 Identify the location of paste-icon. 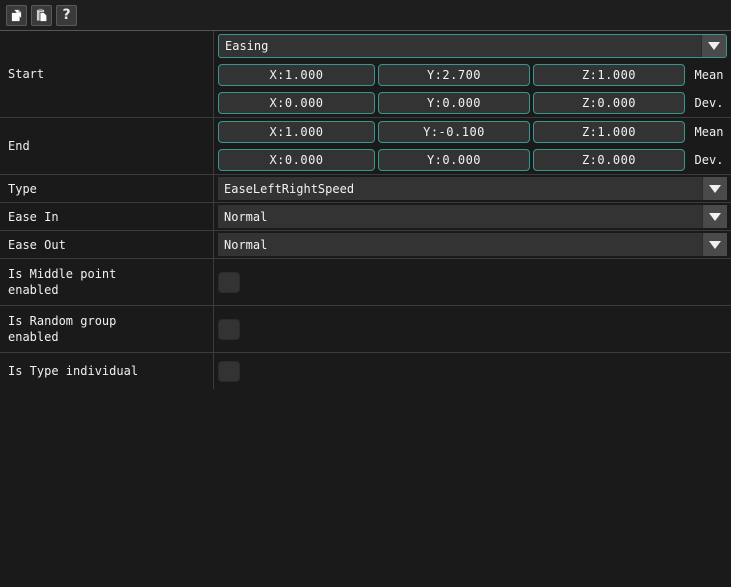
(42, 15).